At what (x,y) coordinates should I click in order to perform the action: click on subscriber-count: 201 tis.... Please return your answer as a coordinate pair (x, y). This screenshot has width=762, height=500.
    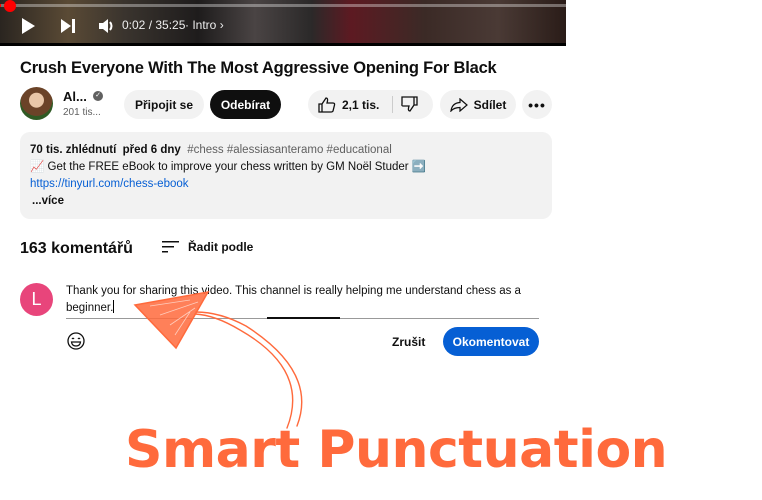
    Looking at the image, I should click on (82, 112).